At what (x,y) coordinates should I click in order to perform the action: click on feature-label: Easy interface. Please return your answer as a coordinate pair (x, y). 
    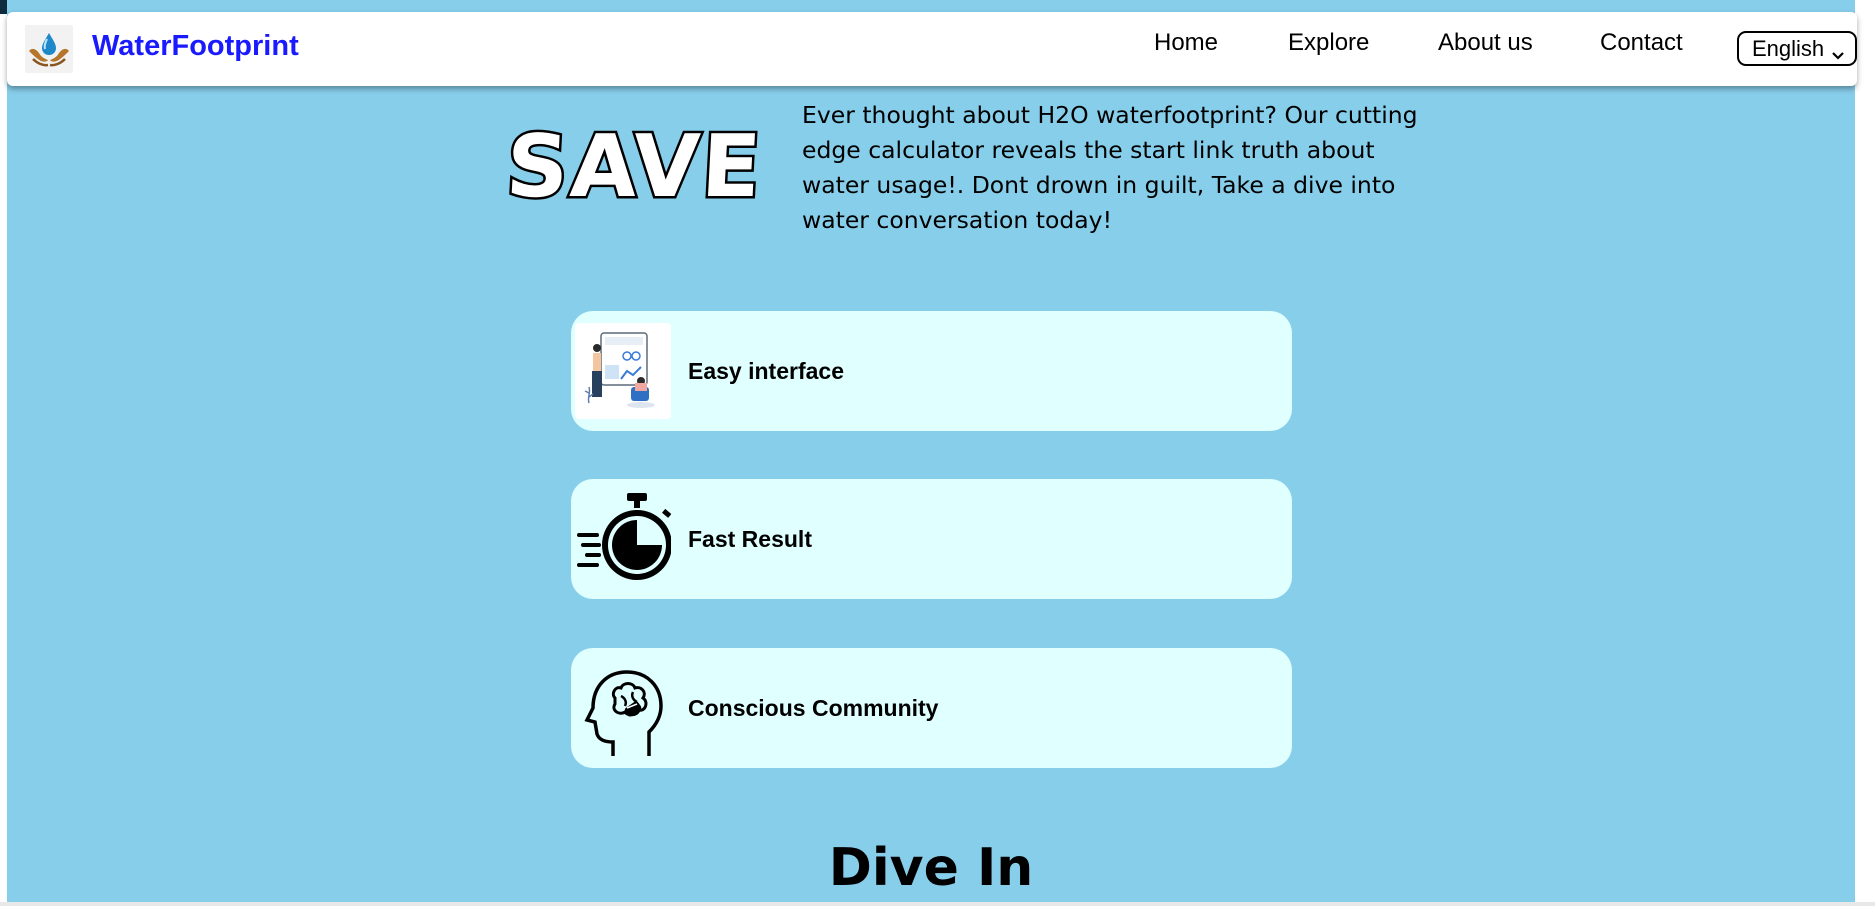
    Looking at the image, I should click on (766, 371).